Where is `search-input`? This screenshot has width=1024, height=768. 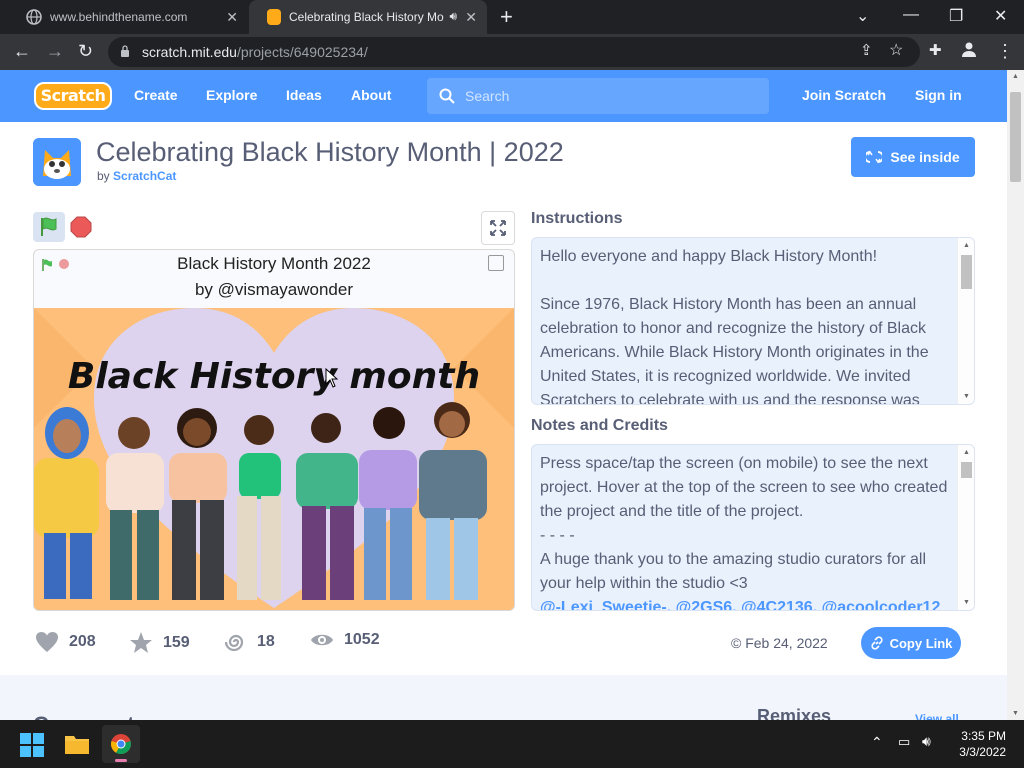 search-input is located at coordinates (610, 96).